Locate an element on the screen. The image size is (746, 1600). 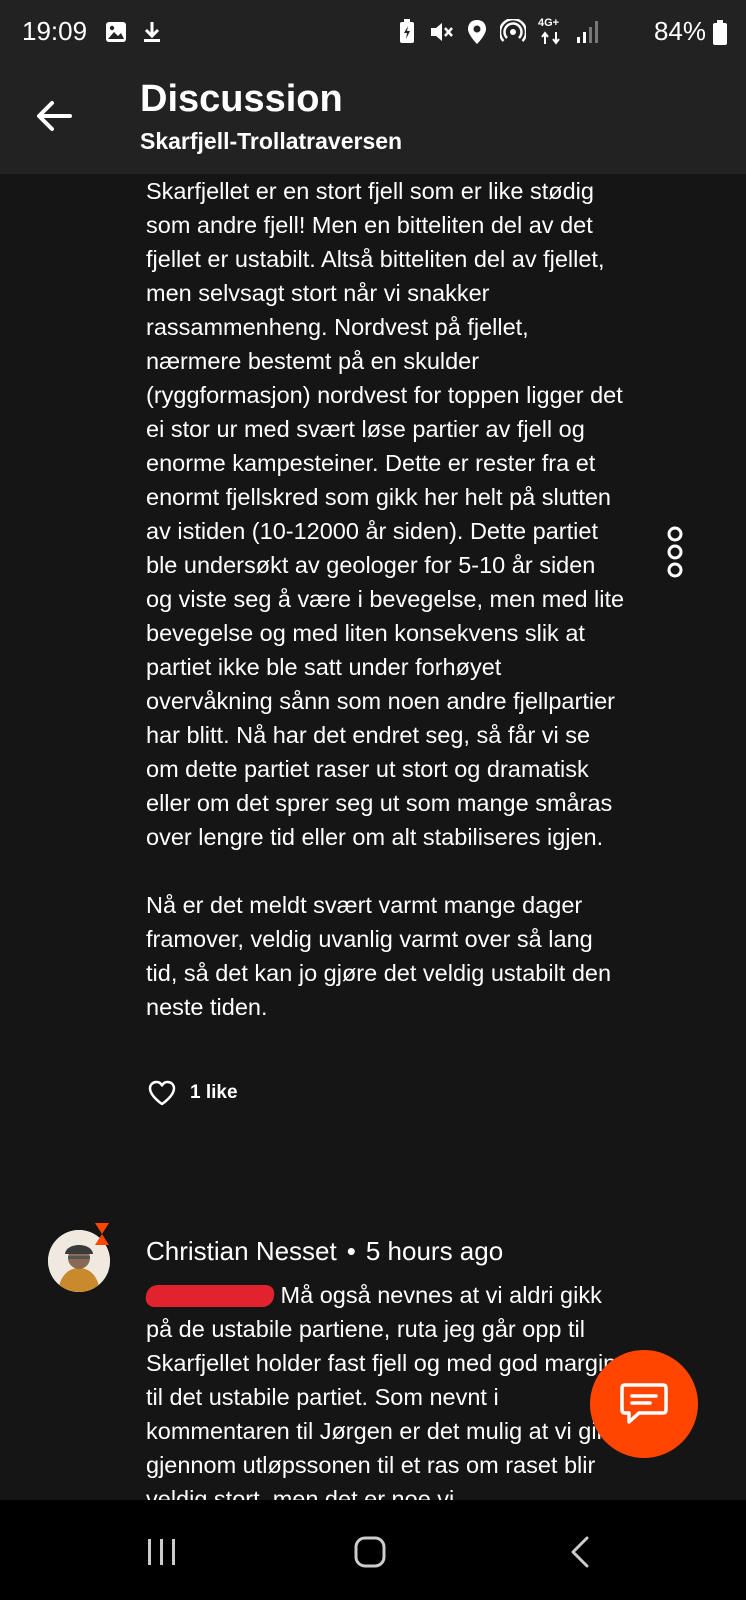
chat-bubble-icon is located at coordinates (644, 1403).